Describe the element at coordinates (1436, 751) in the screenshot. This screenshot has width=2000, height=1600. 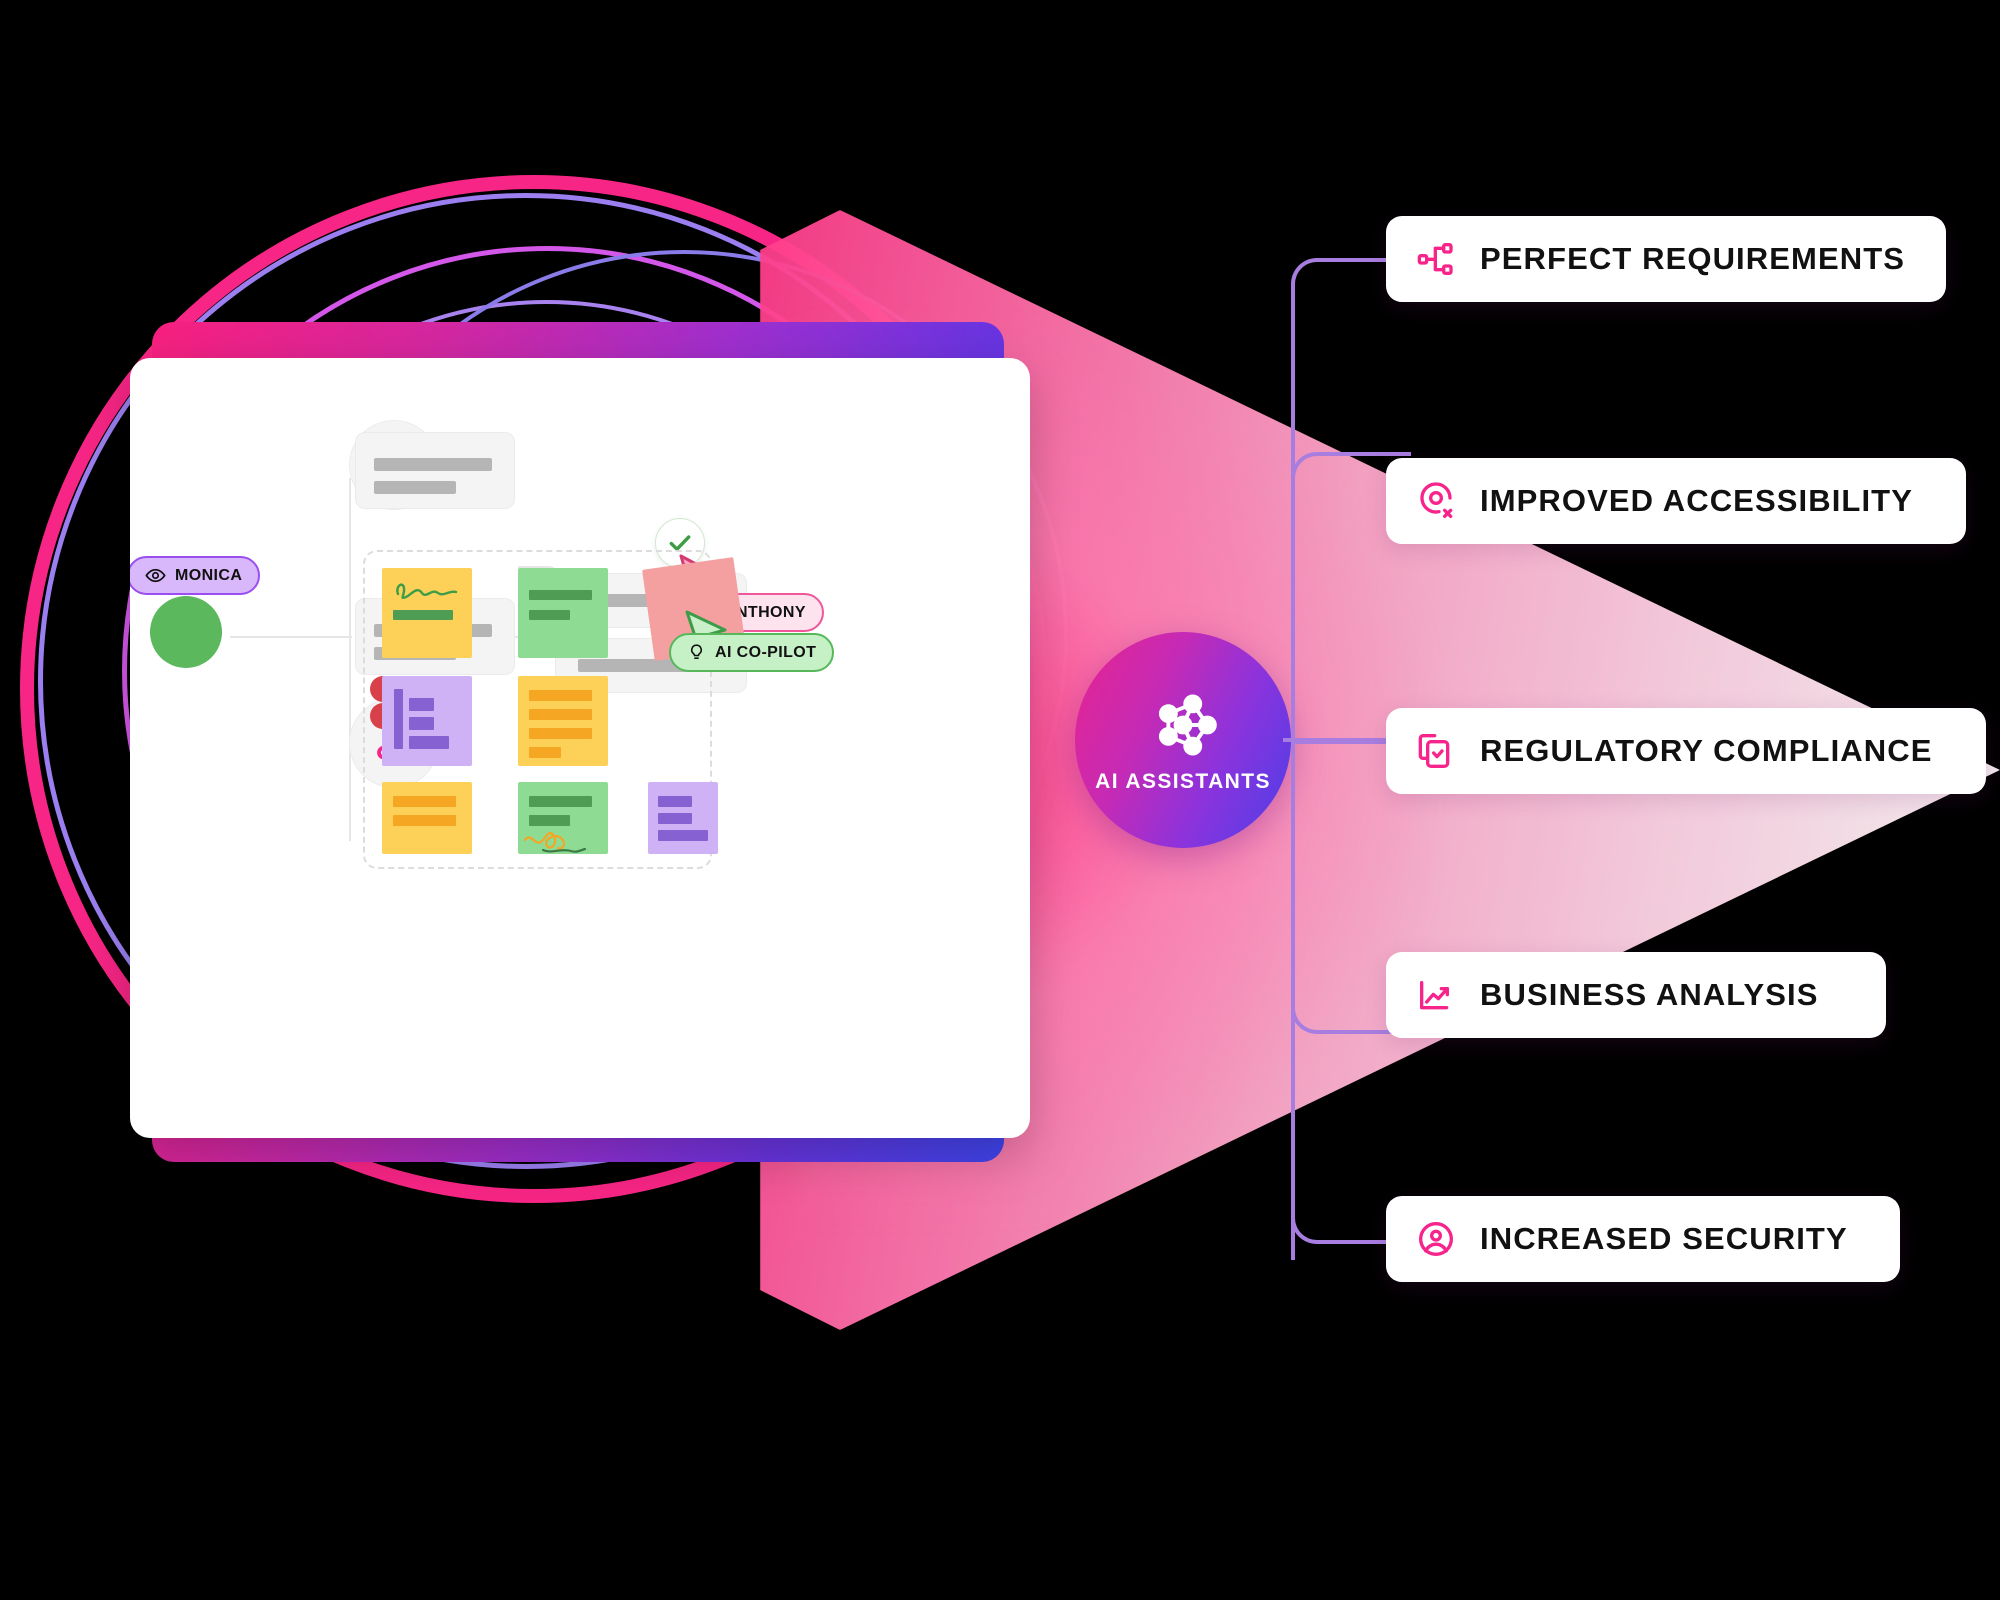
I see `documents-check-icon` at that location.